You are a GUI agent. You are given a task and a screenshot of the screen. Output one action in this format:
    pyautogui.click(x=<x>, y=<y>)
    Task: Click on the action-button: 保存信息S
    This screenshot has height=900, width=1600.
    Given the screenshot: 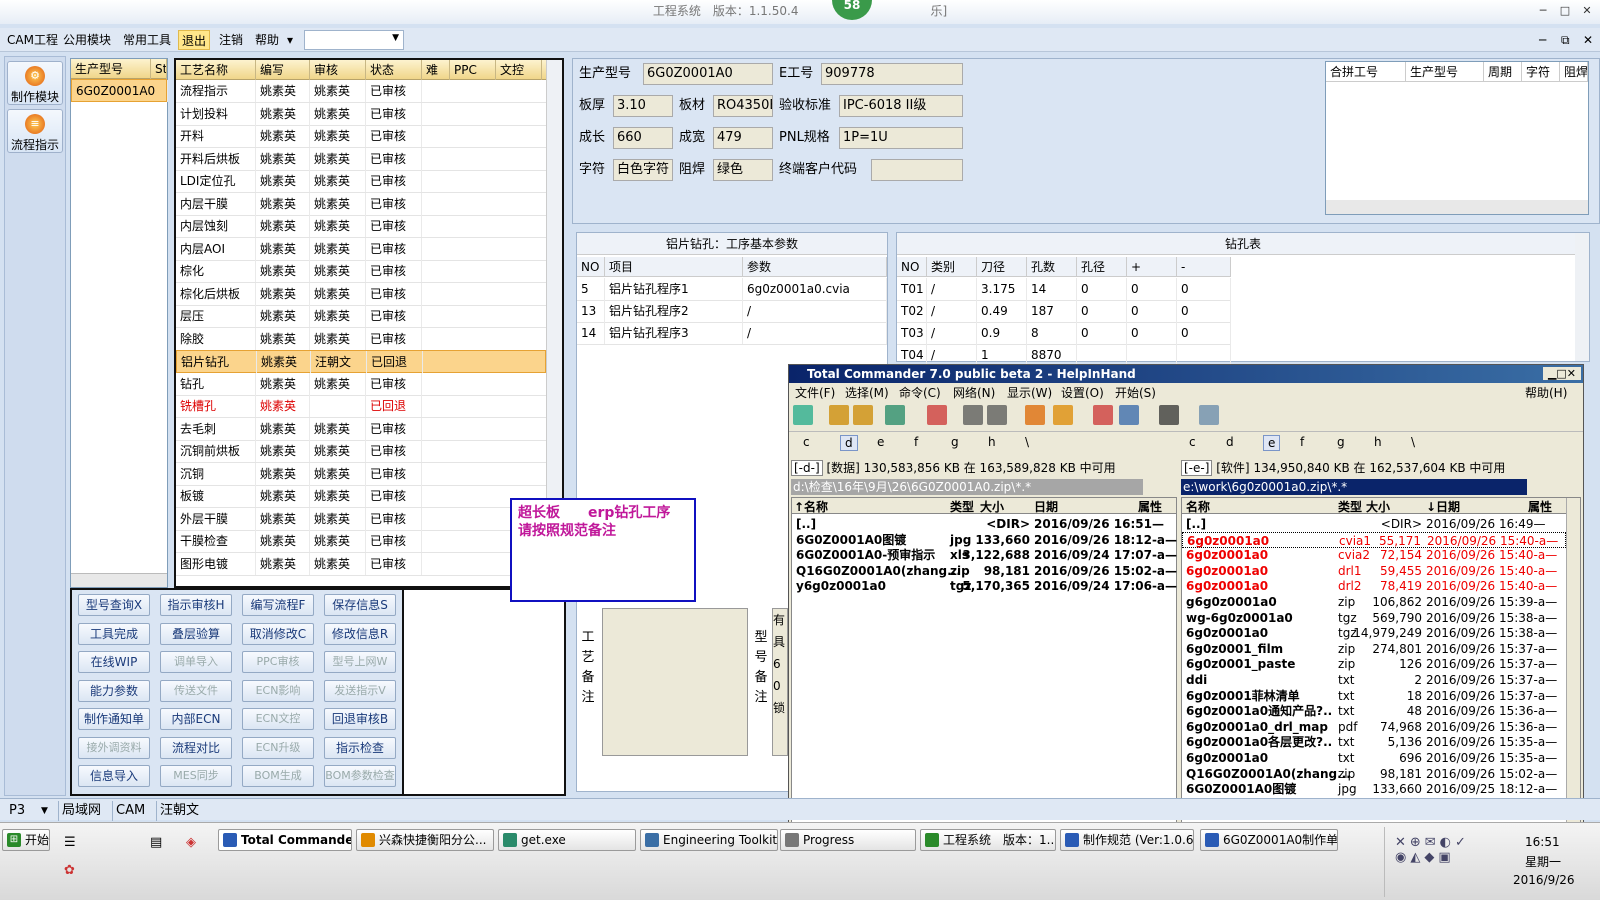 What is the action you would take?
    pyautogui.click(x=360, y=605)
    